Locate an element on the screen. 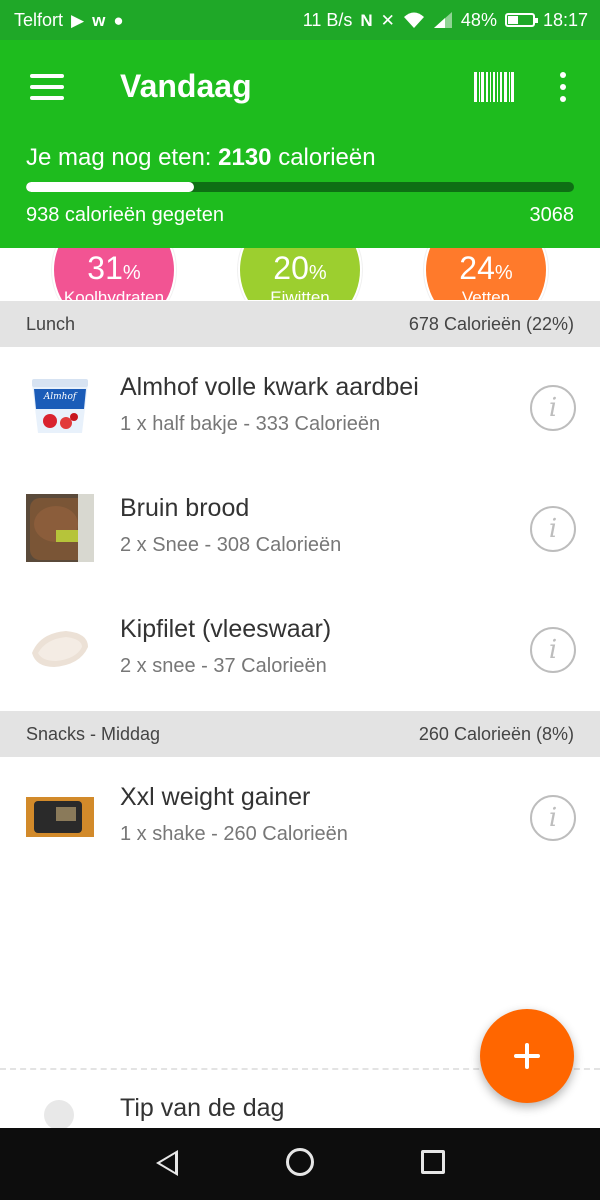 This screenshot has height=1200, width=600. calorie-goal: 3068 is located at coordinates (552, 215).